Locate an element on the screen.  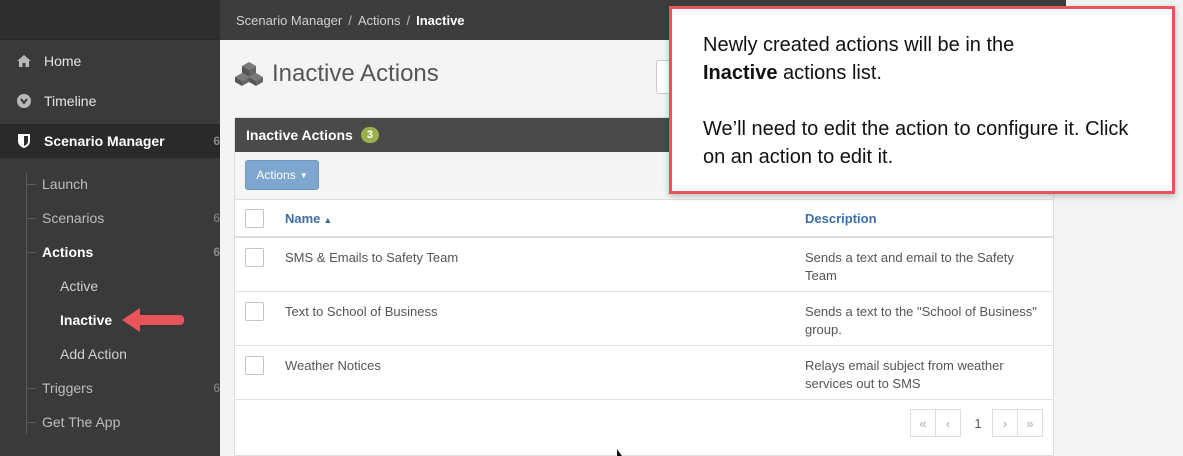
count-badge: 3 is located at coordinates (369, 135).